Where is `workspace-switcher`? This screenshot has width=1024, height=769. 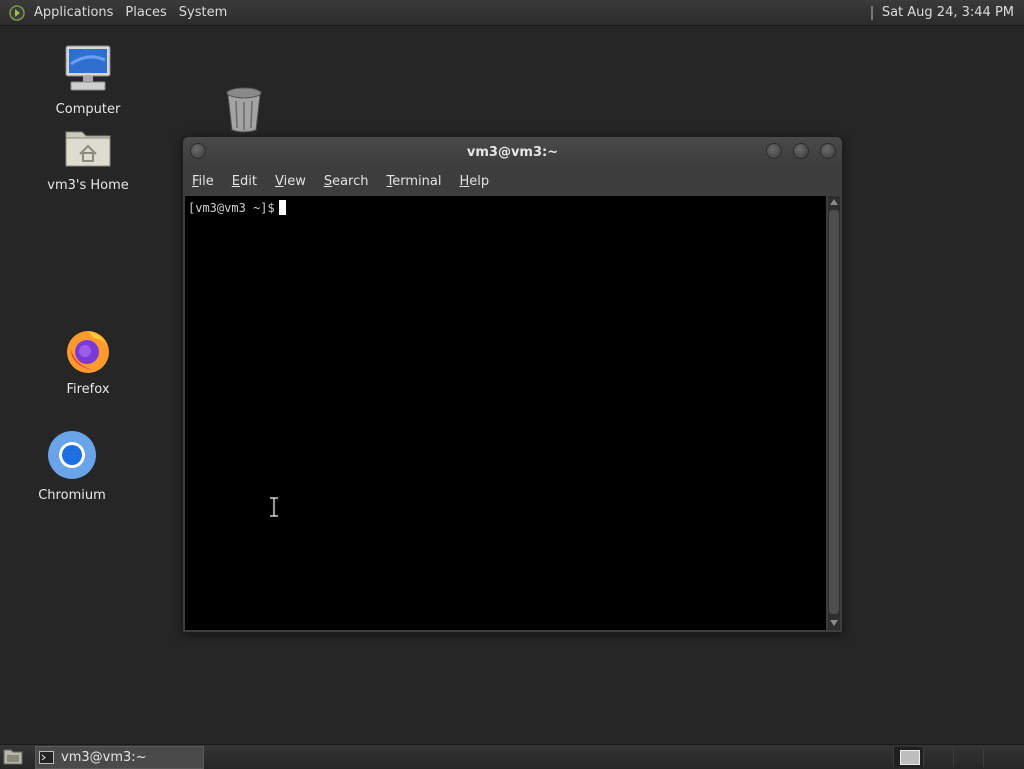 workspace-switcher is located at coordinates (955, 757).